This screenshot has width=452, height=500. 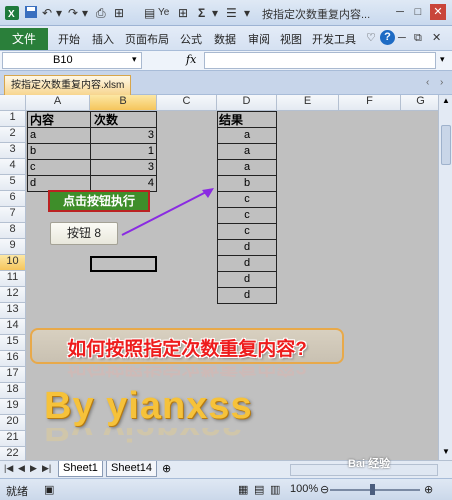 I want to click on cell-d4: a, so click(x=247, y=167).